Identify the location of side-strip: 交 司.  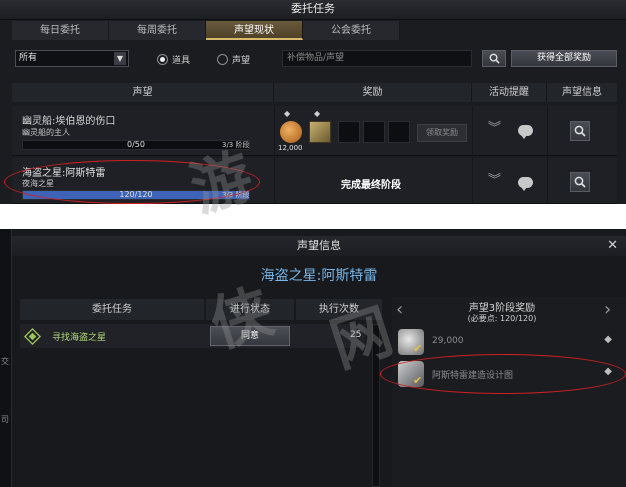
(6, 358).